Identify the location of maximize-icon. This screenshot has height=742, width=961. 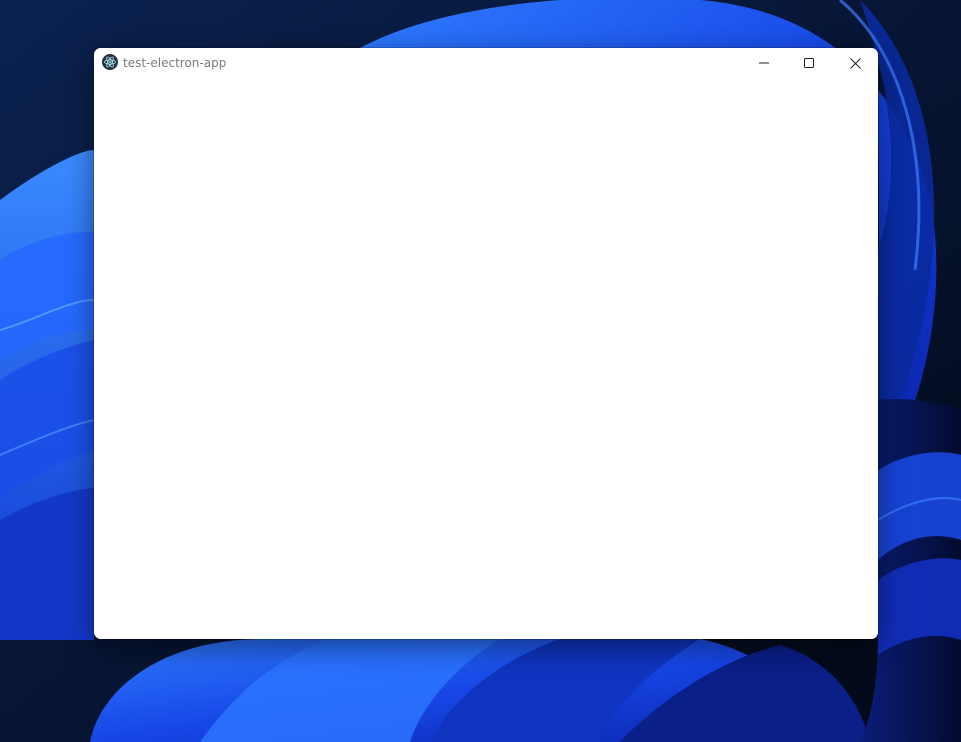
(809, 63).